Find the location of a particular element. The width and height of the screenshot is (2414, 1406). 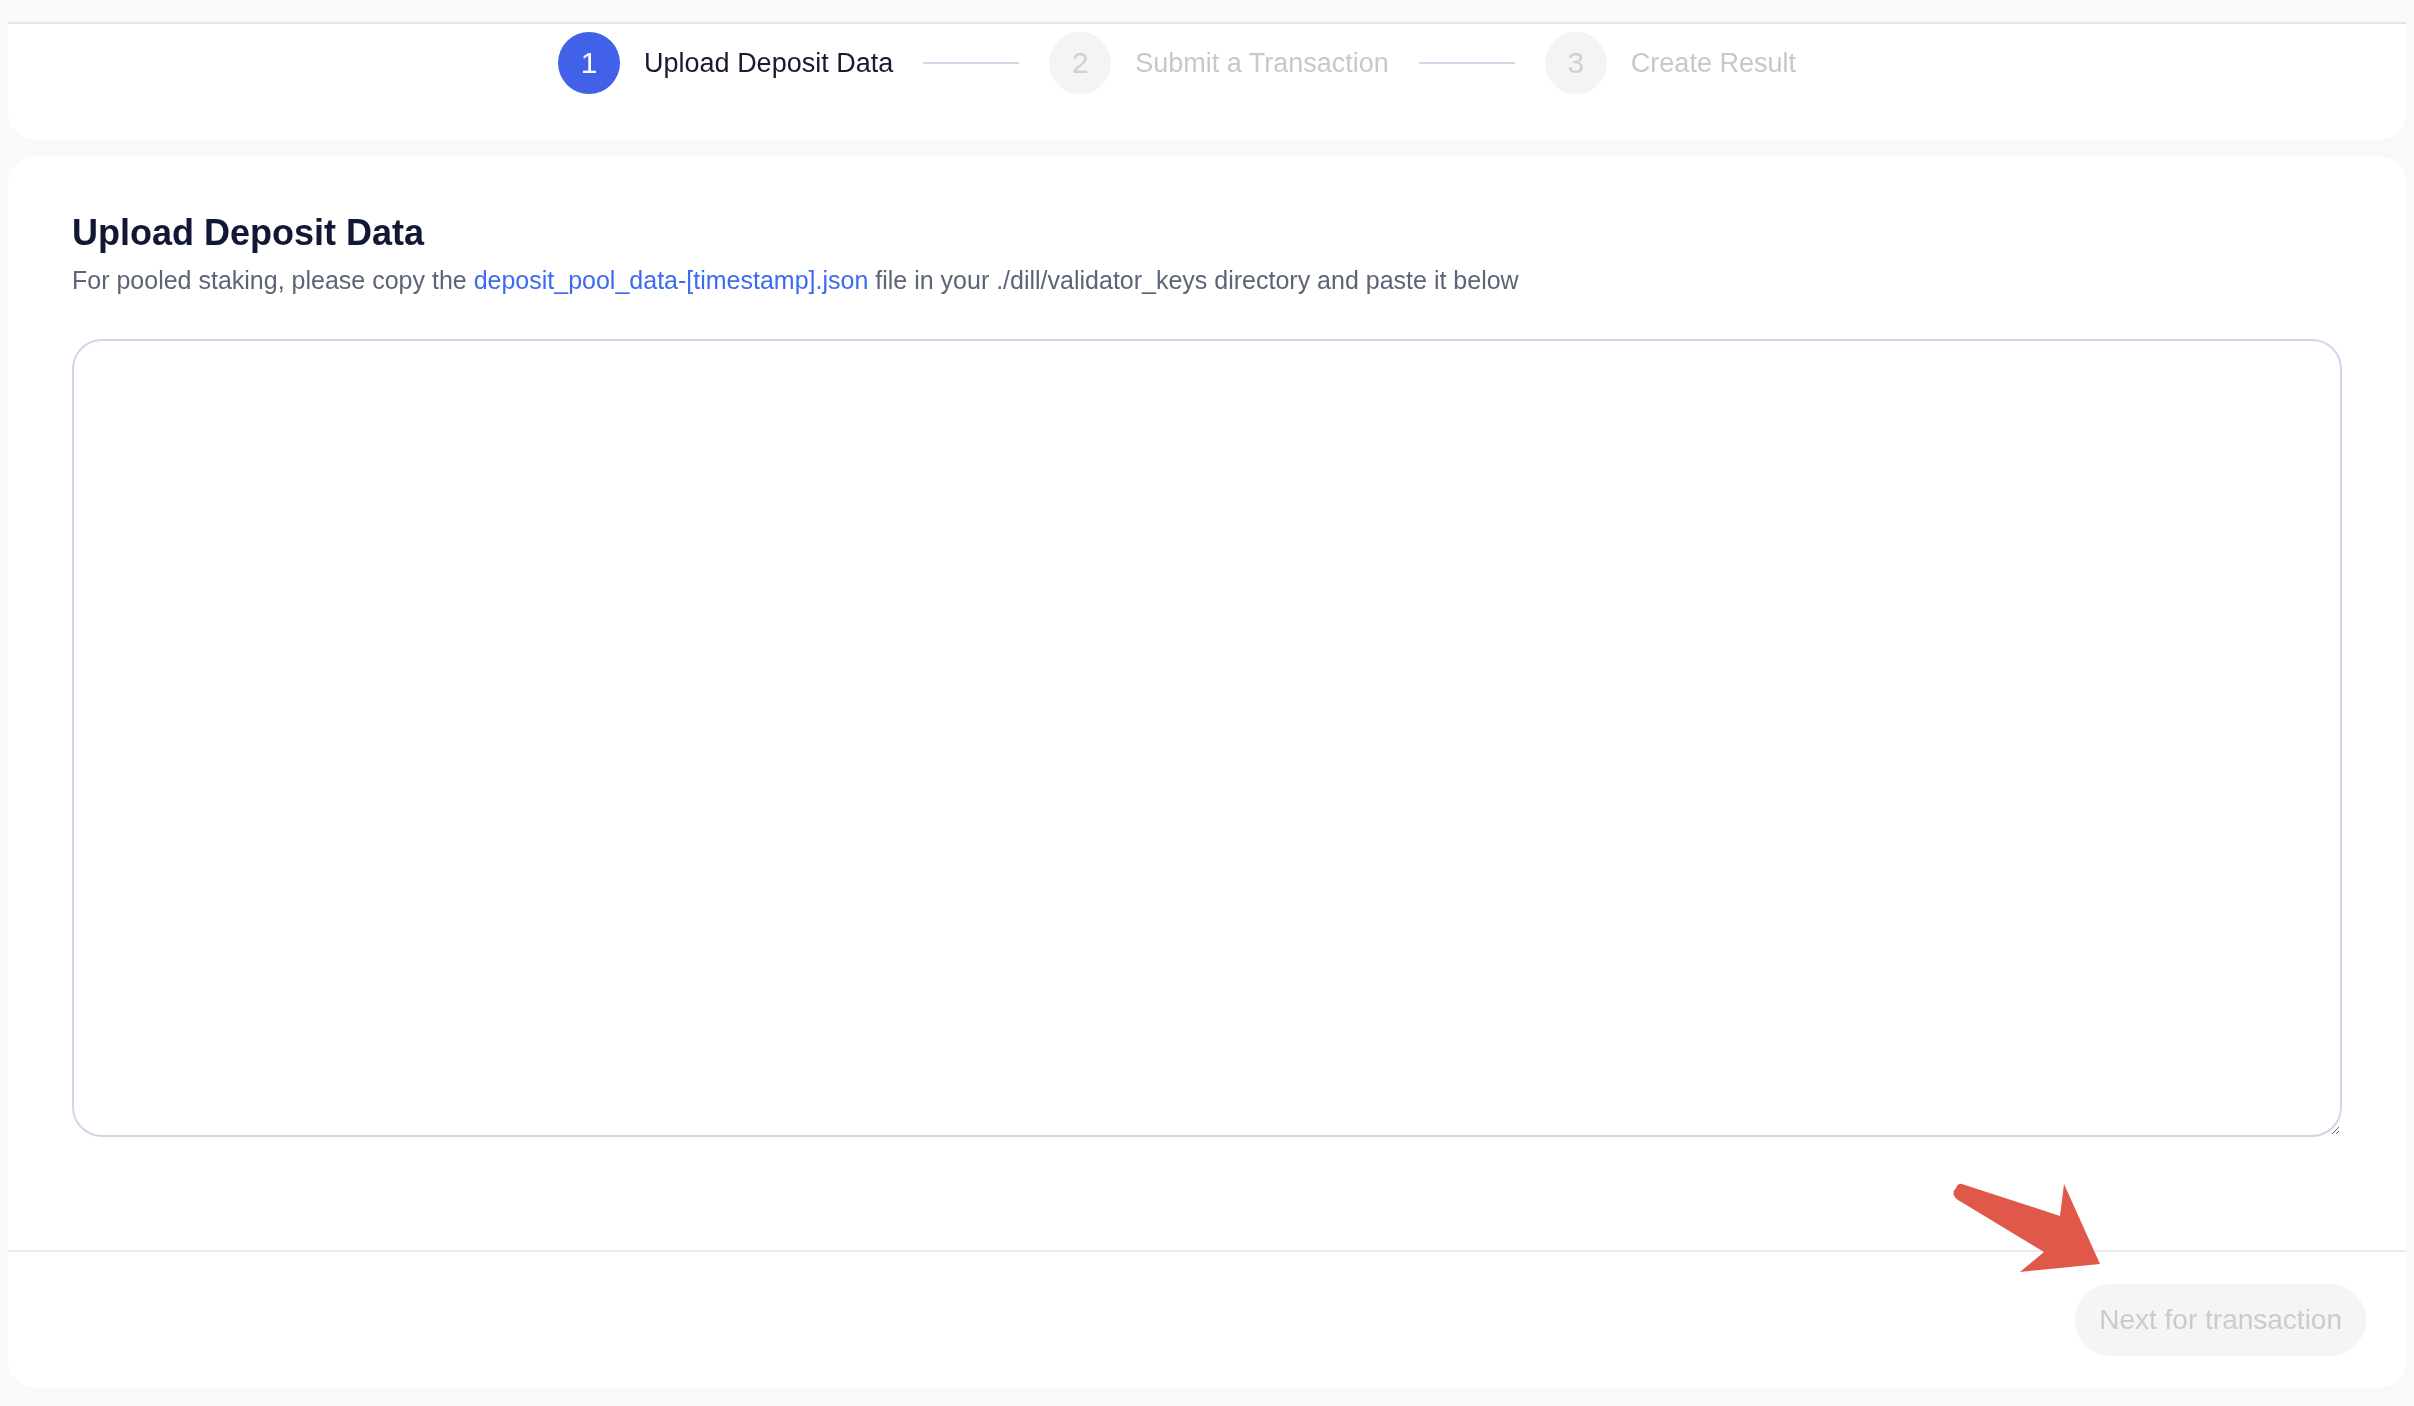

file-link: deposit_pool_data-[timestamp].json is located at coordinates (671, 280).